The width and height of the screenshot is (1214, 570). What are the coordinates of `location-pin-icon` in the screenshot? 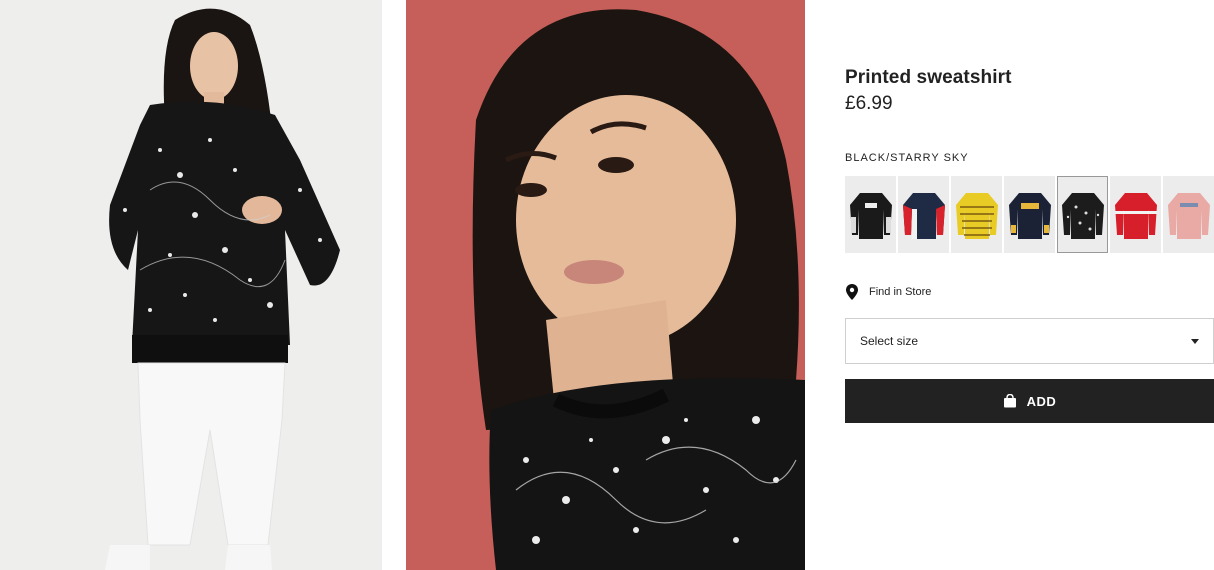 It's located at (852, 292).